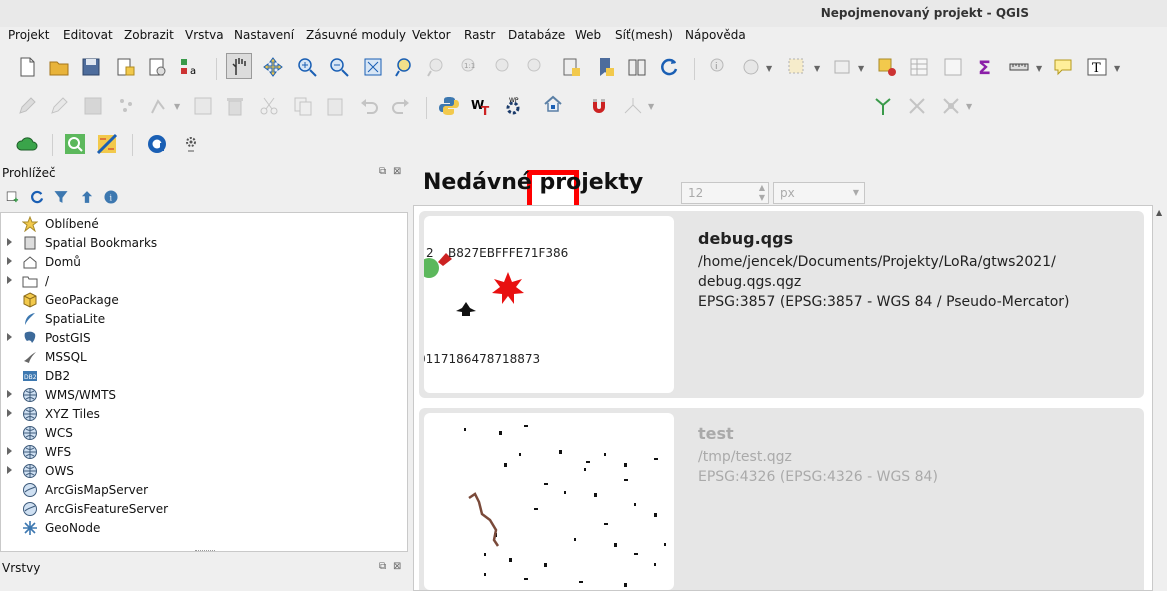 The image size is (1167, 591). What do you see at coordinates (307, 67) in the screenshot?
I see `zoom-in-icon` at bounding box center [307, 67].